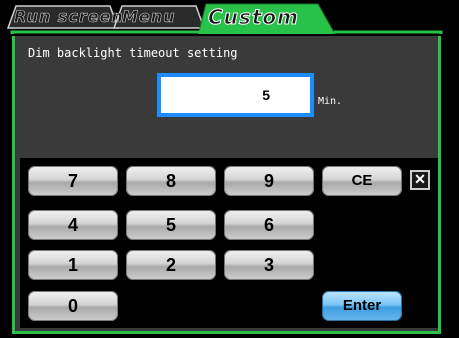 The width and height of the screenshot is (459, 338). What do you see at coordinates (171, 225) in the screenshot?
I see `key-5: 5` at bounding box center [171, 225].